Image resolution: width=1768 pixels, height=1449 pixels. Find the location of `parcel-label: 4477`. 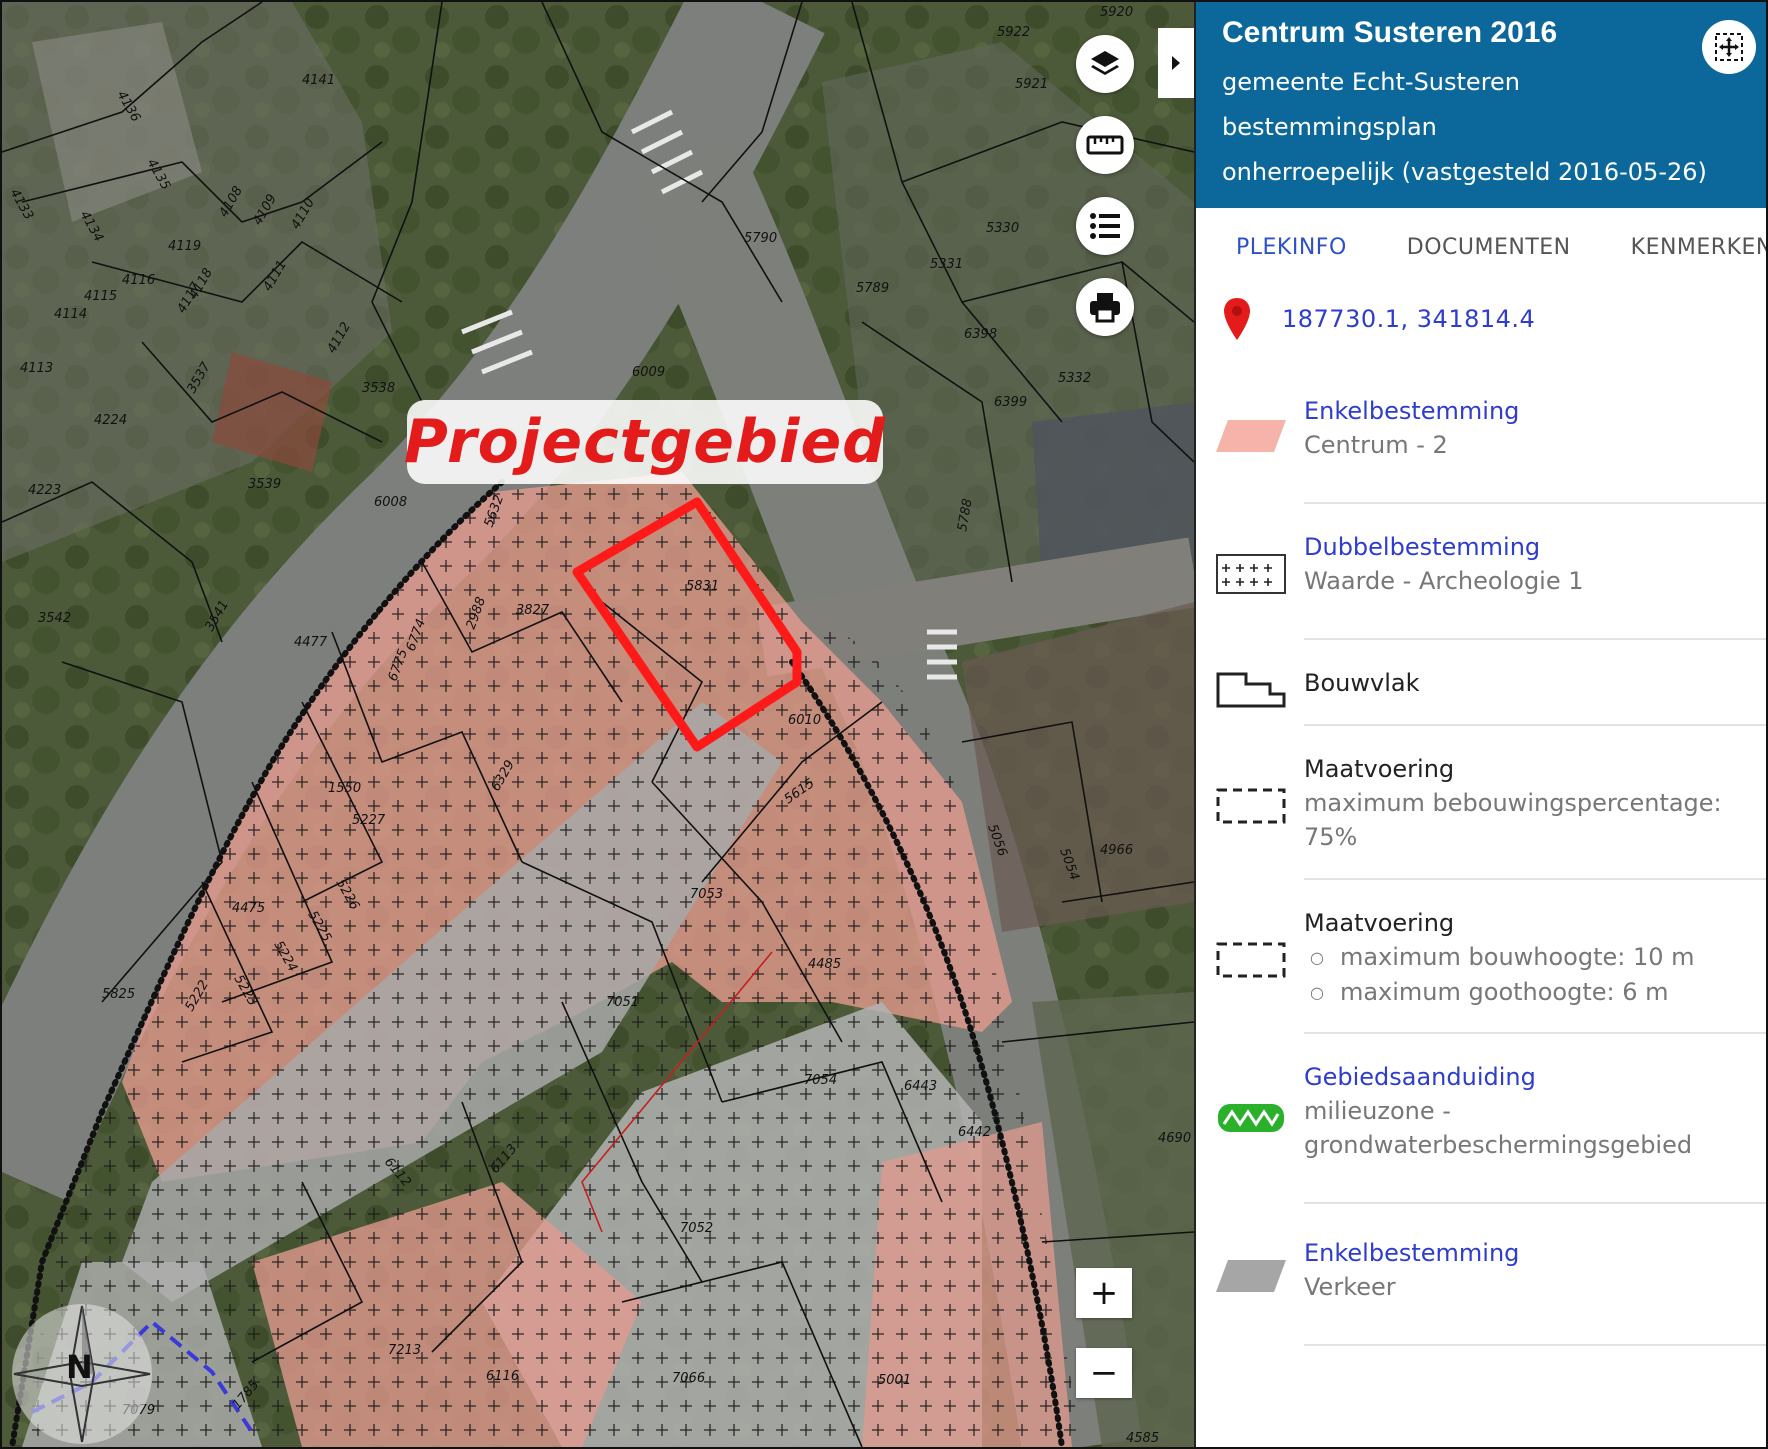

parcel-label: 4477 is located at coordinates (311, 642).